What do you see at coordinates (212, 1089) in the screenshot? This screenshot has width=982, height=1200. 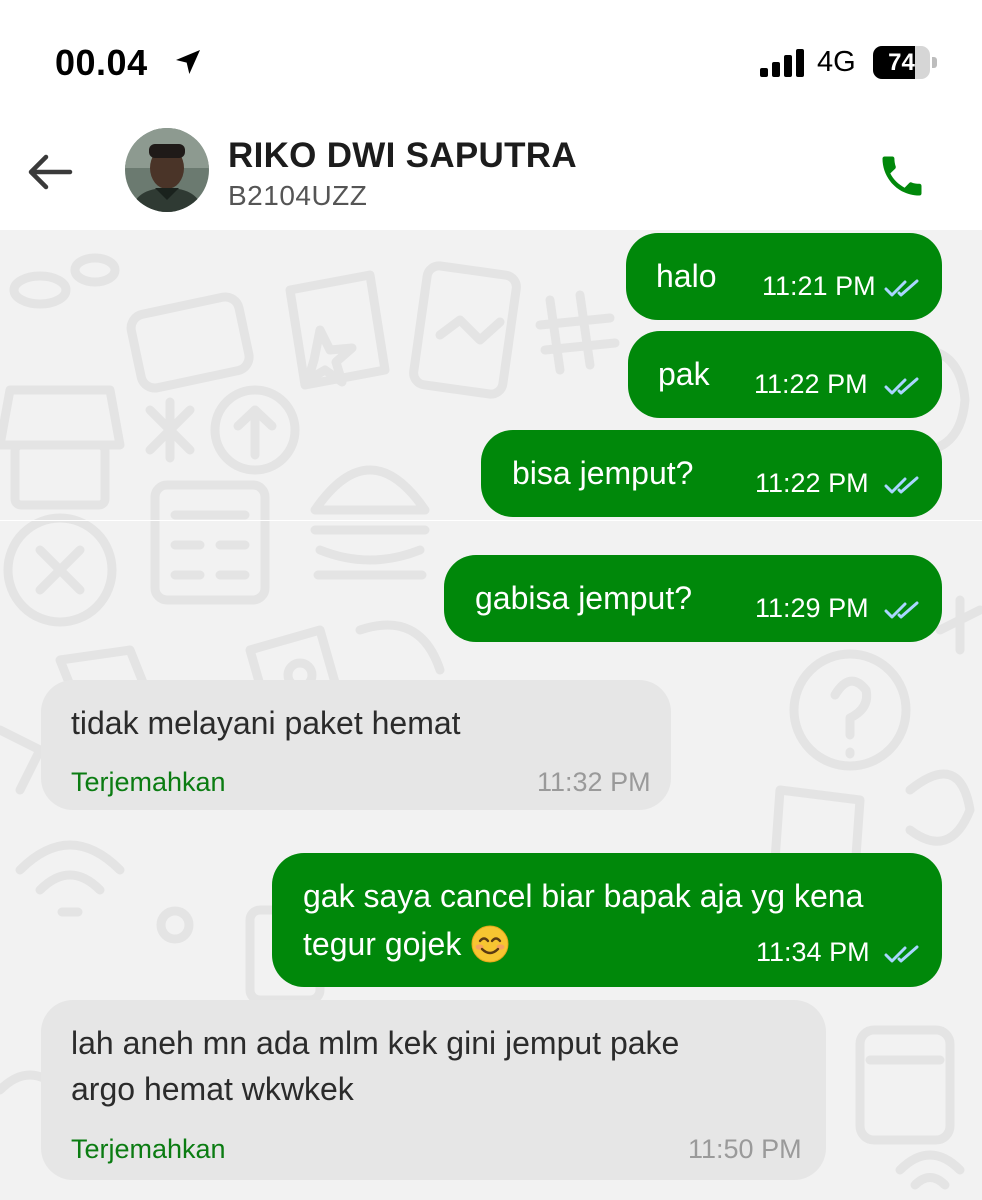 I see `message-text: argo hemat wkwkek` at bounding box center [212, 1089].